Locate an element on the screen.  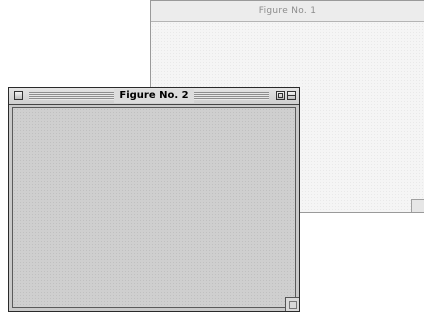
zoom-box-icon is located at coordinates (280, 95).